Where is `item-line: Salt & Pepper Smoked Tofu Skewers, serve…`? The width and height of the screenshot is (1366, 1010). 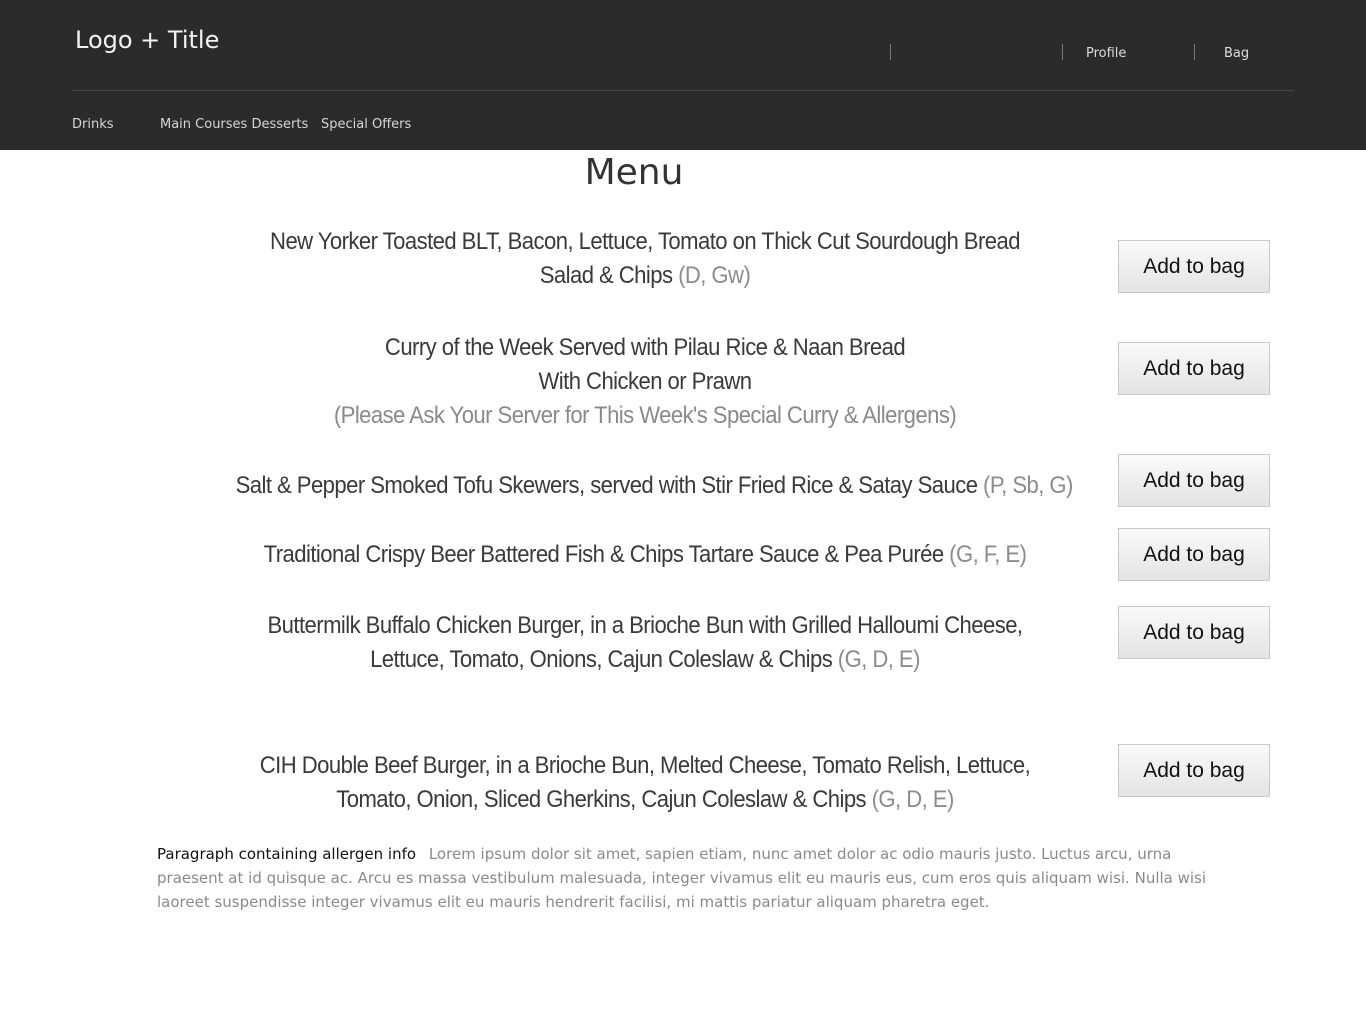
item-line: Salt & Pepper Smoked Tofu Skewers, serve… is located at coordinates (606, 485).